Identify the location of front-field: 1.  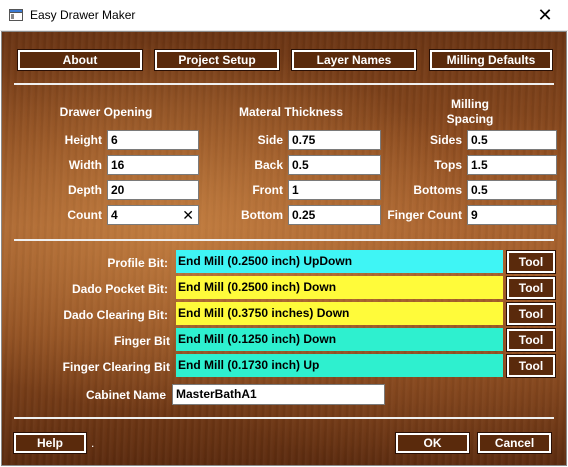
(334, 190).